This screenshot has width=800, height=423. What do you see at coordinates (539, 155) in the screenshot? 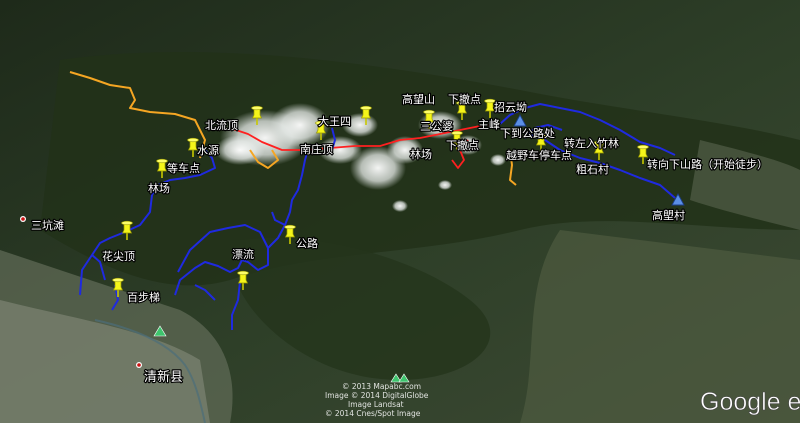
I see `label-yueye: 越野车停车点` at bounding box center [539, 155].